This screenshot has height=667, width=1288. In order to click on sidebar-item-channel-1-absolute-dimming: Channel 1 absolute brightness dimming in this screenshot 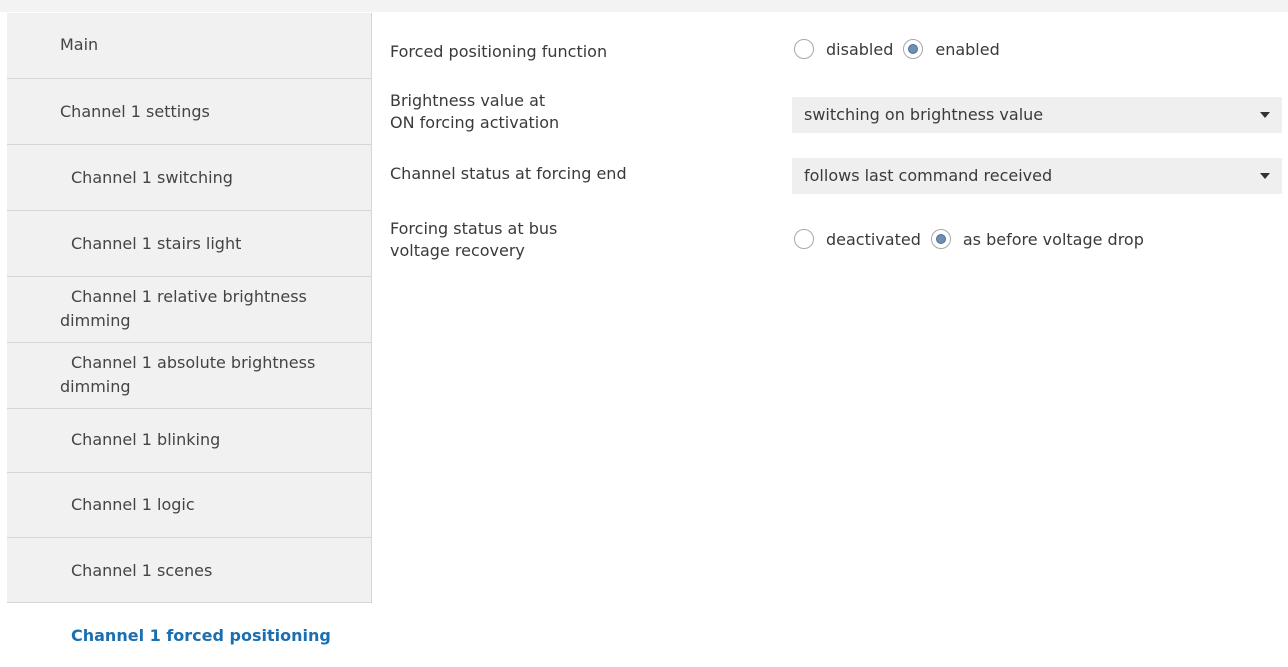, I will do `click(189, 376)`.